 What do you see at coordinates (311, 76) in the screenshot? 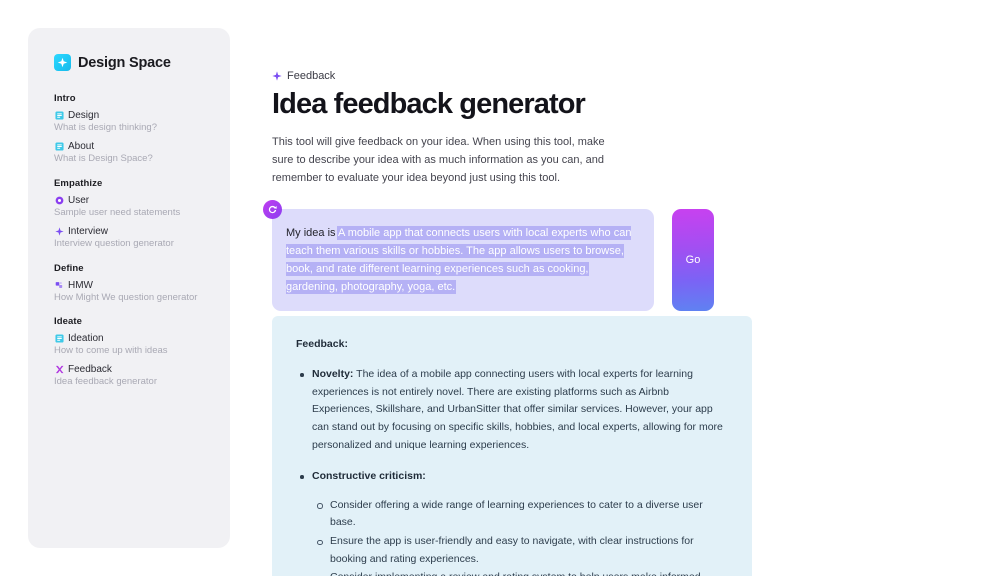
I see `breadcrumb-label: Feedback` at bounding box center [311, 76].